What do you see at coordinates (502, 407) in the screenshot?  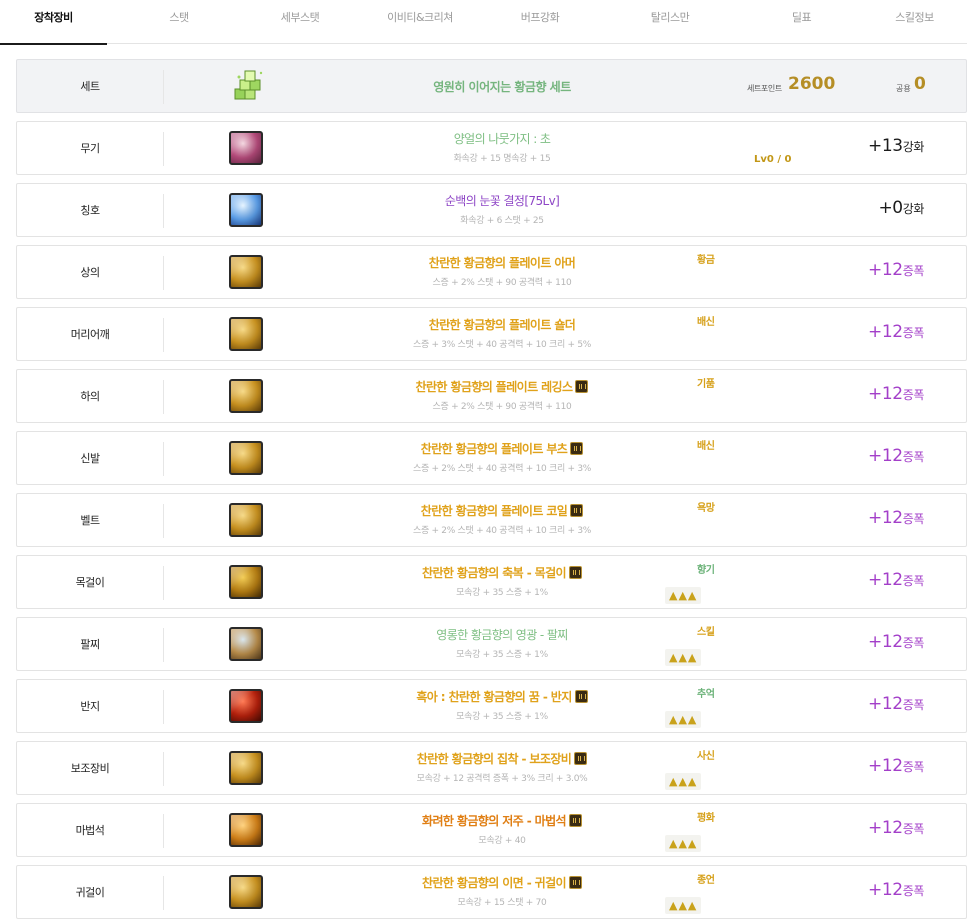 I see `item-stats: 스증 + 2% 스탯 + 90 공격력 + 110` at bounding box center [502, 407].